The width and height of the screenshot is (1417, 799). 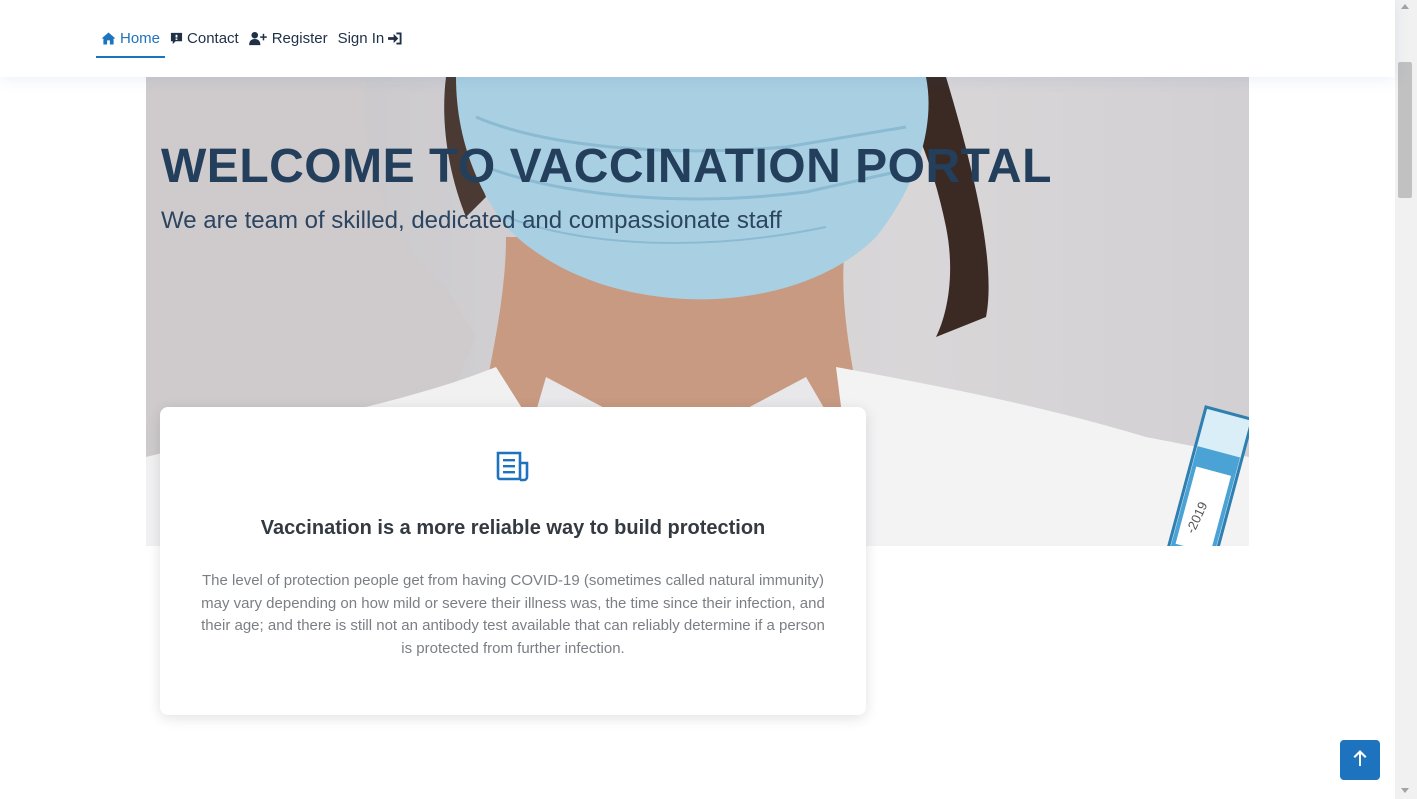 I want to click on nav-home-label: Home, so click(x=140, y=38).